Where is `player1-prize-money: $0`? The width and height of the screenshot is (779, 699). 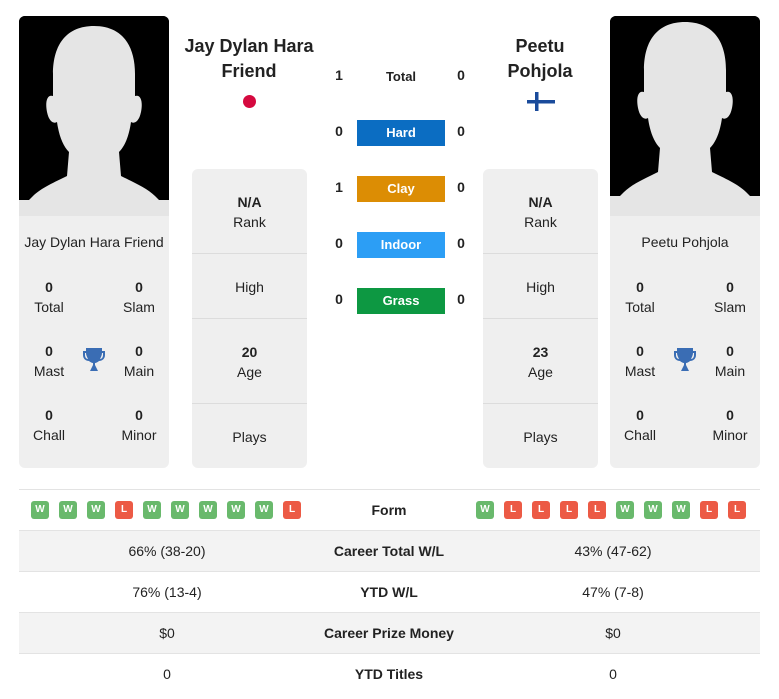
player1-prize-money: $0 is located at coordinates (167, 633).